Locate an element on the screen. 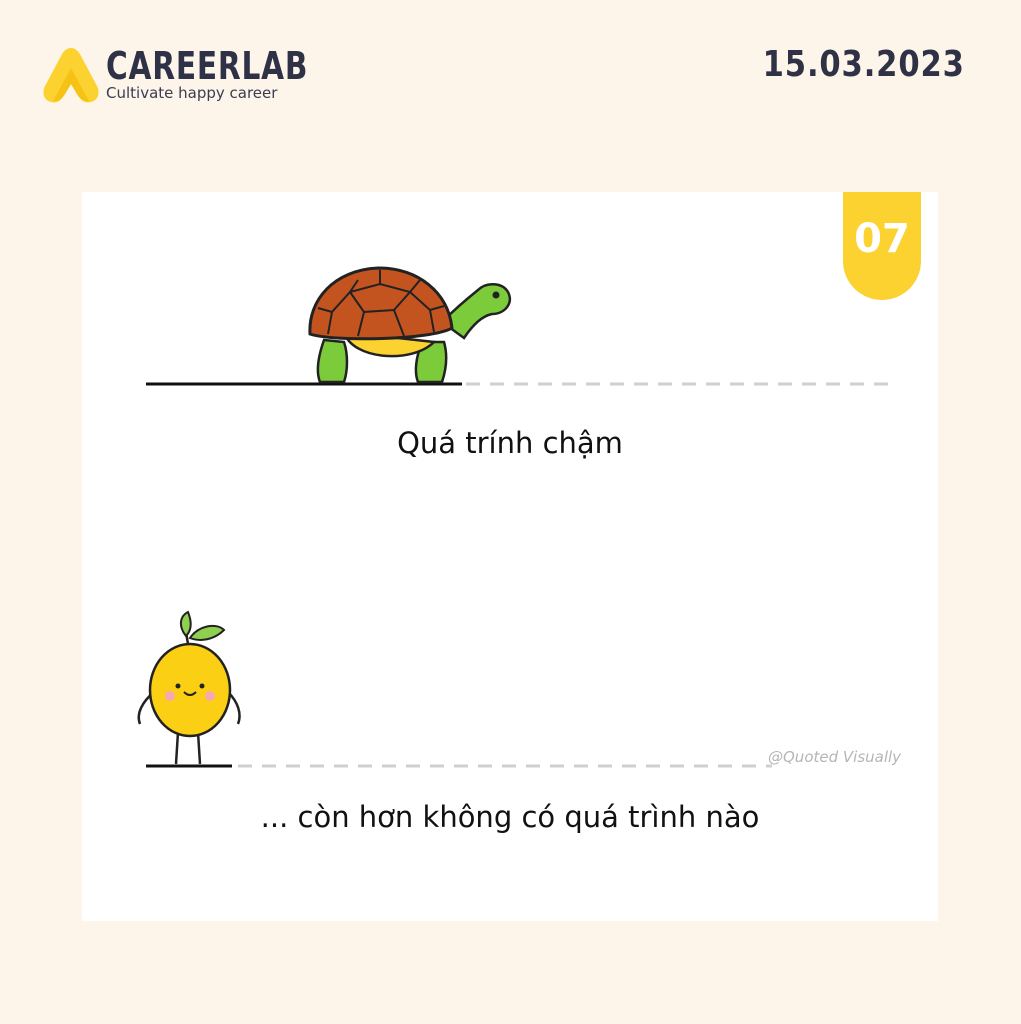 The width and height of the screenshot is (1021, 1024). post-date: 15.03.2023 is located at coordinates (863, 64).